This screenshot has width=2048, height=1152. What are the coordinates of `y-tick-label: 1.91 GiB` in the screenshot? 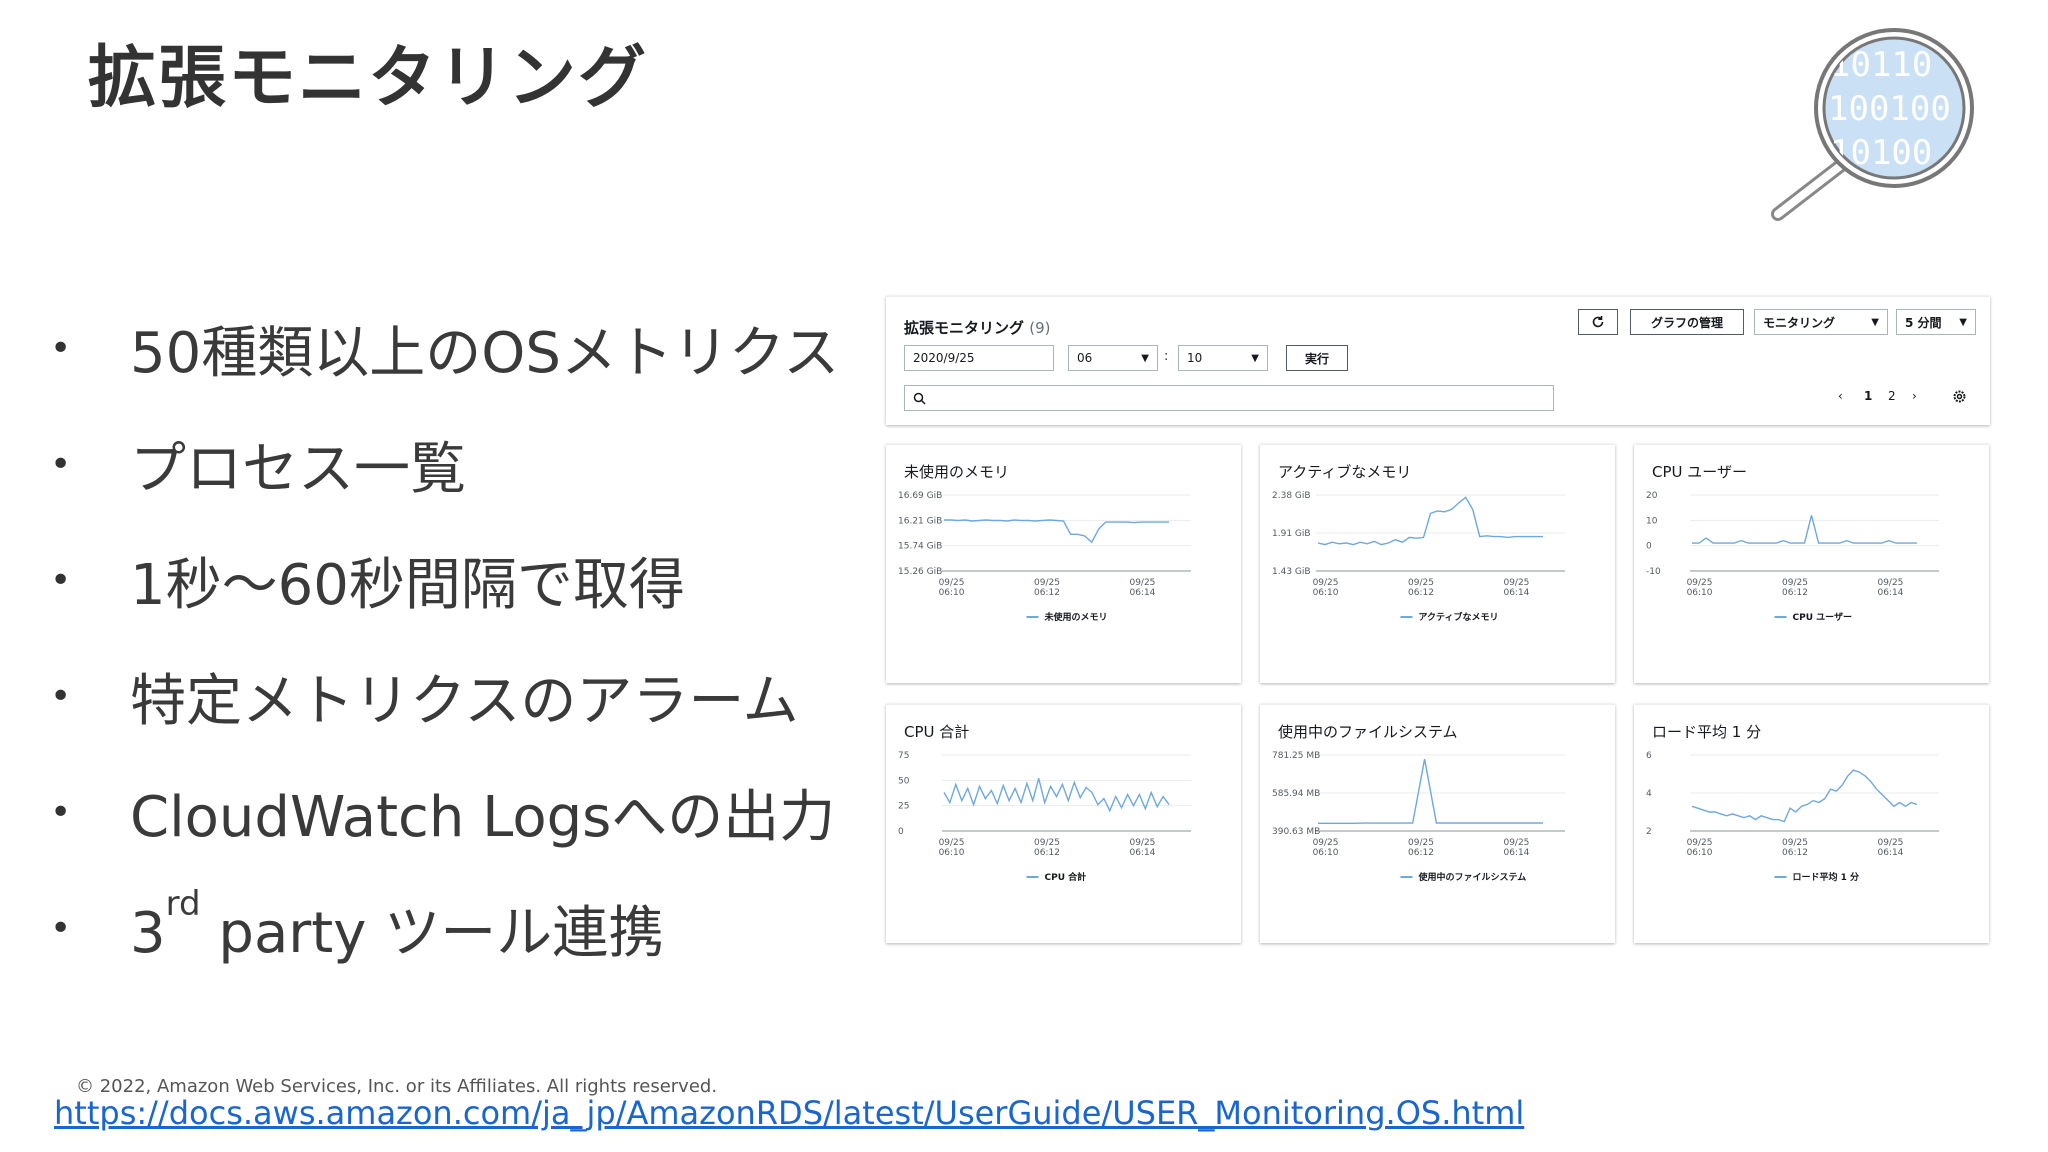 It's located at (1291, 534).